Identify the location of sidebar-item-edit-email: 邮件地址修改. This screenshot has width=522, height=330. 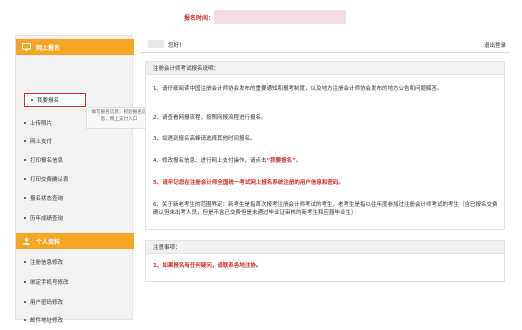
(43, 320).